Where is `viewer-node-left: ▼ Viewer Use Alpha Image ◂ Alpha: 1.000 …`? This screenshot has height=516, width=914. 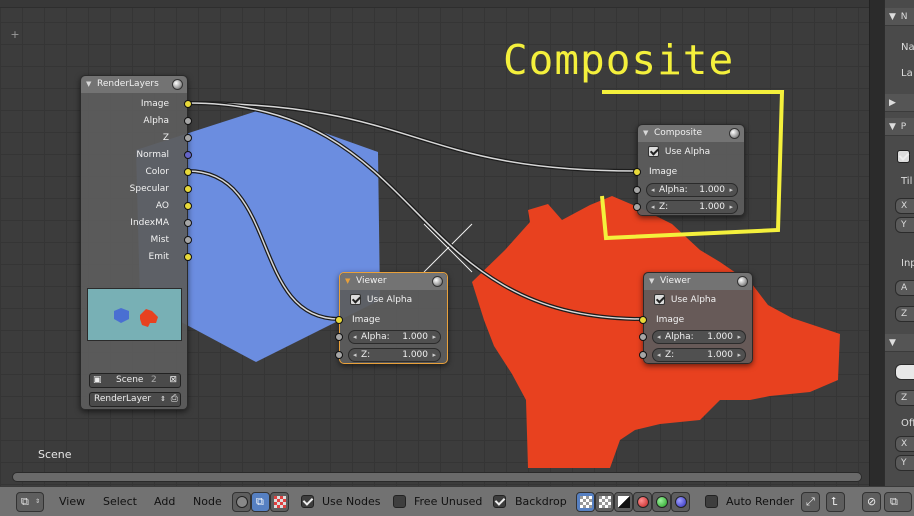 viewer-node-left: ▼ Viewer Use Alpha Image ◂ Alpha: 1.000 … is located at coordinates (391, 318).